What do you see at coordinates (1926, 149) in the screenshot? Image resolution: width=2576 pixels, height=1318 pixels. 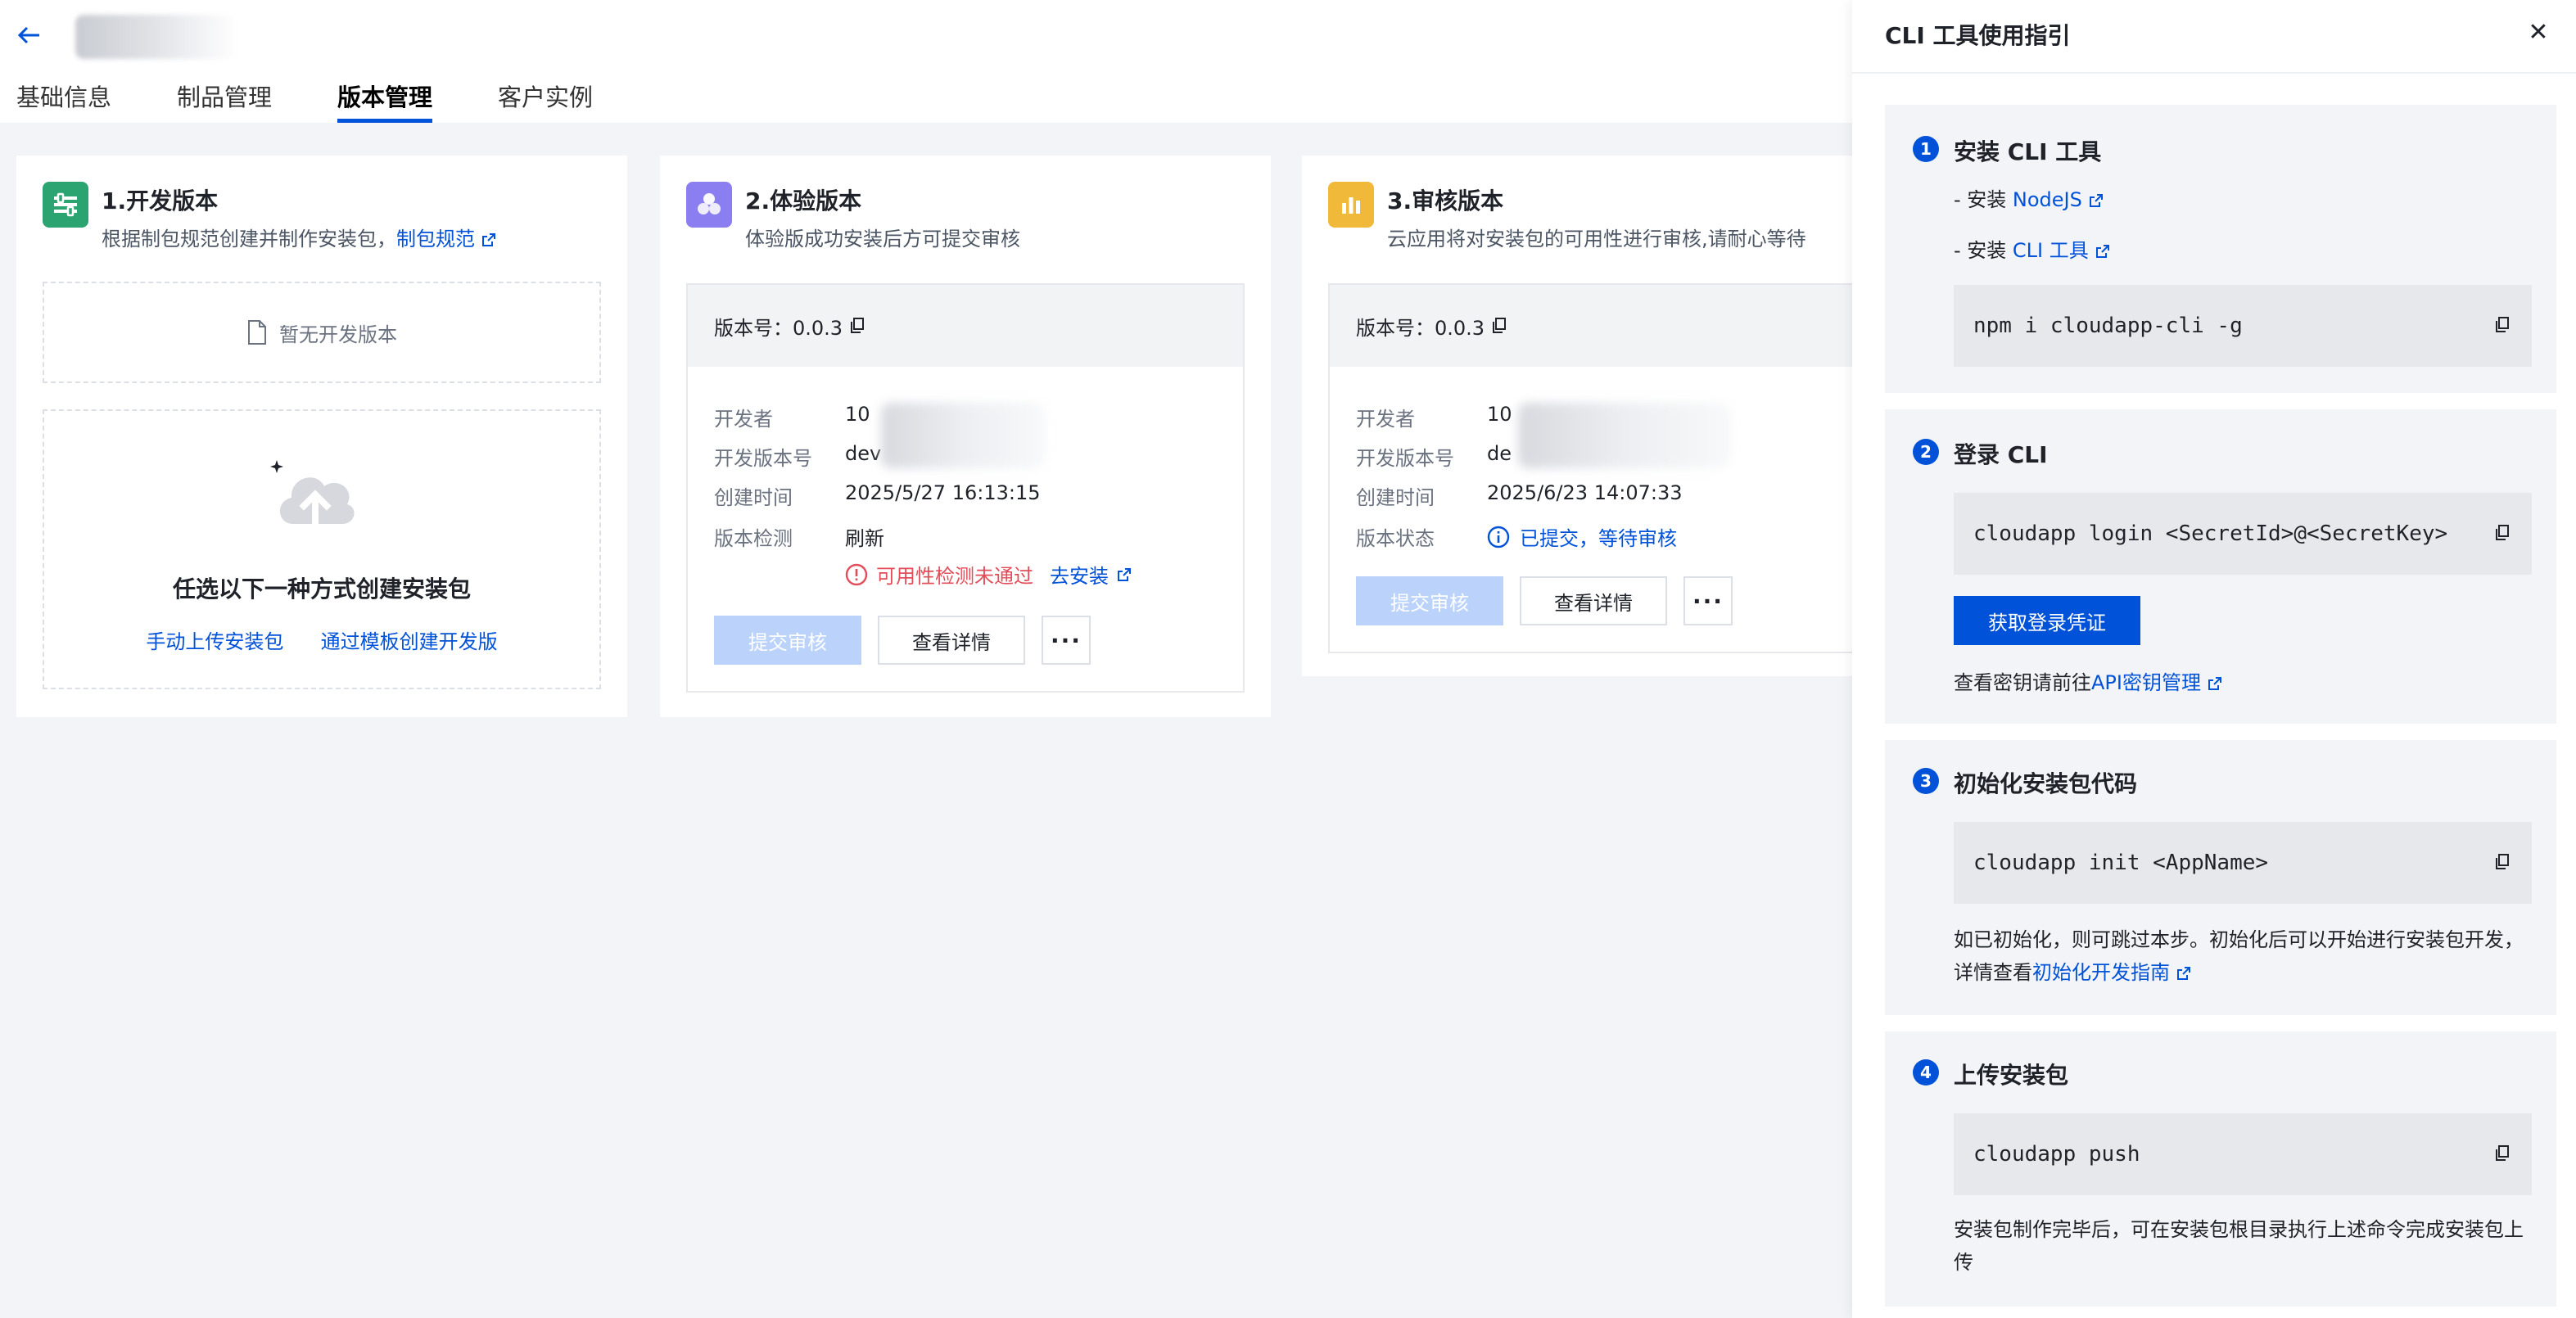 I see `step-1-badge: 1` at bounding box center [1926, 149].